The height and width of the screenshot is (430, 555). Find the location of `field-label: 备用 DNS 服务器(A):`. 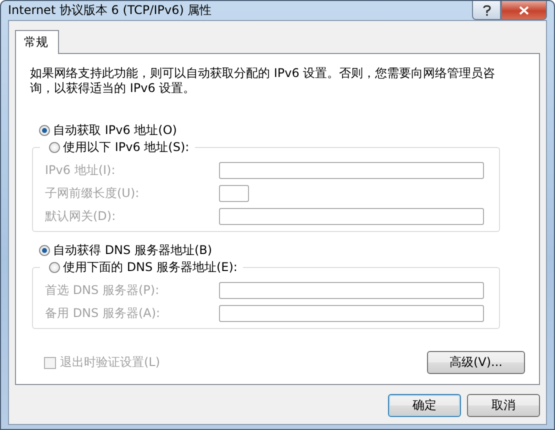

field-label: 备用 DNS 服务器(A): is located at coordinates (103, 313).